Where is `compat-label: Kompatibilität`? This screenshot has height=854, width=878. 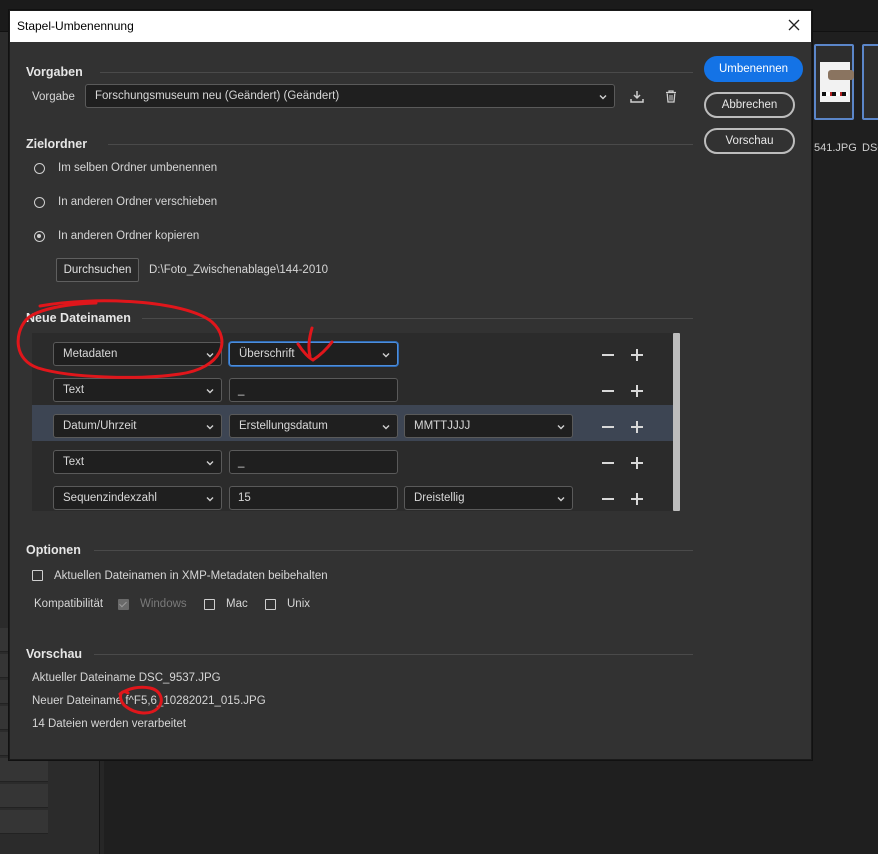 compat-label: Kompatibilität is located at coordinates (69, 604).